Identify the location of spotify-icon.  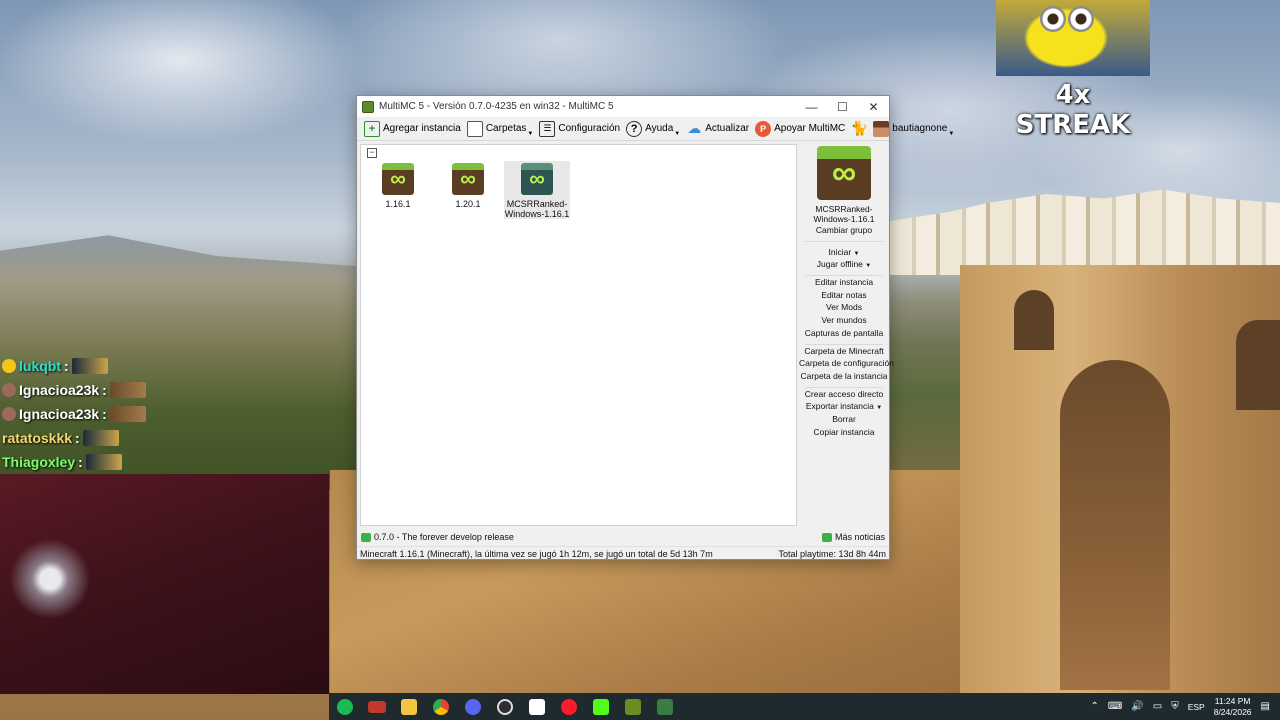
(345, 706).